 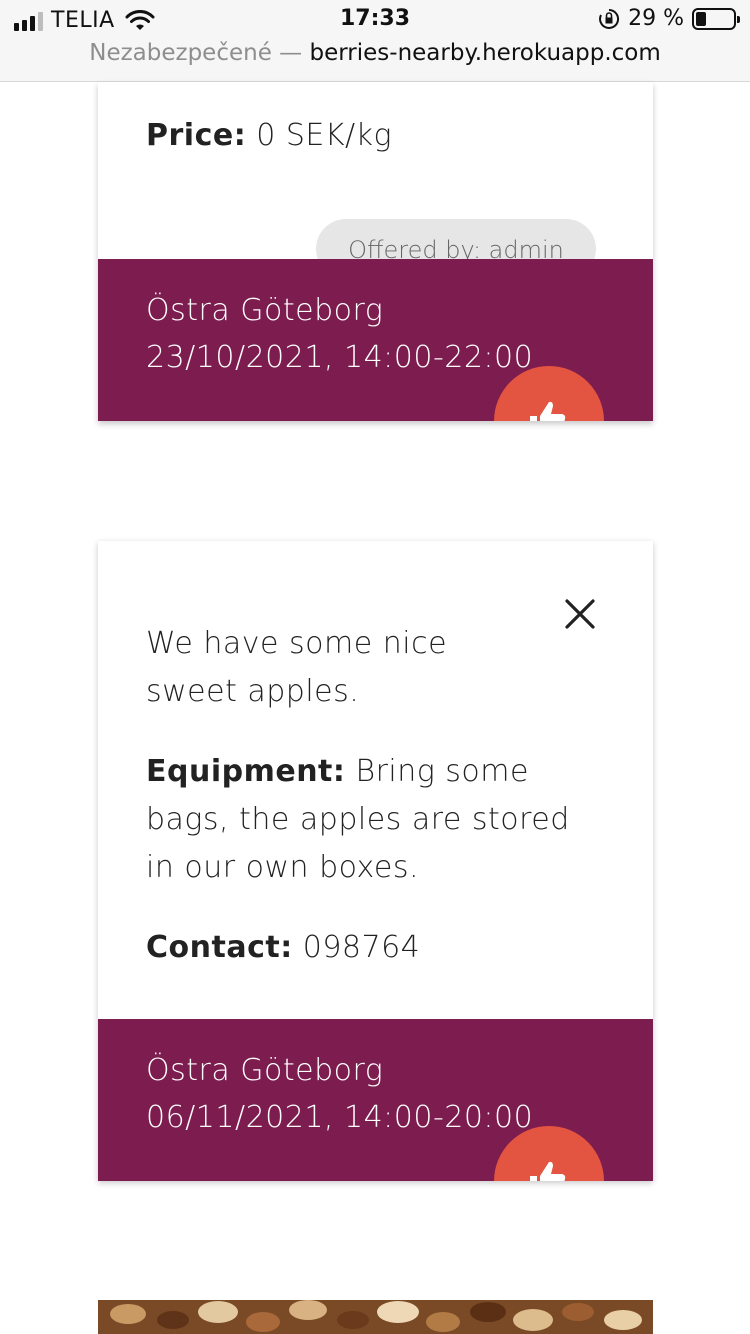 I want to click on card-footer: Östra Göteborg 23/10/2021, 14:00-22:00, so click(x=375, y=340).